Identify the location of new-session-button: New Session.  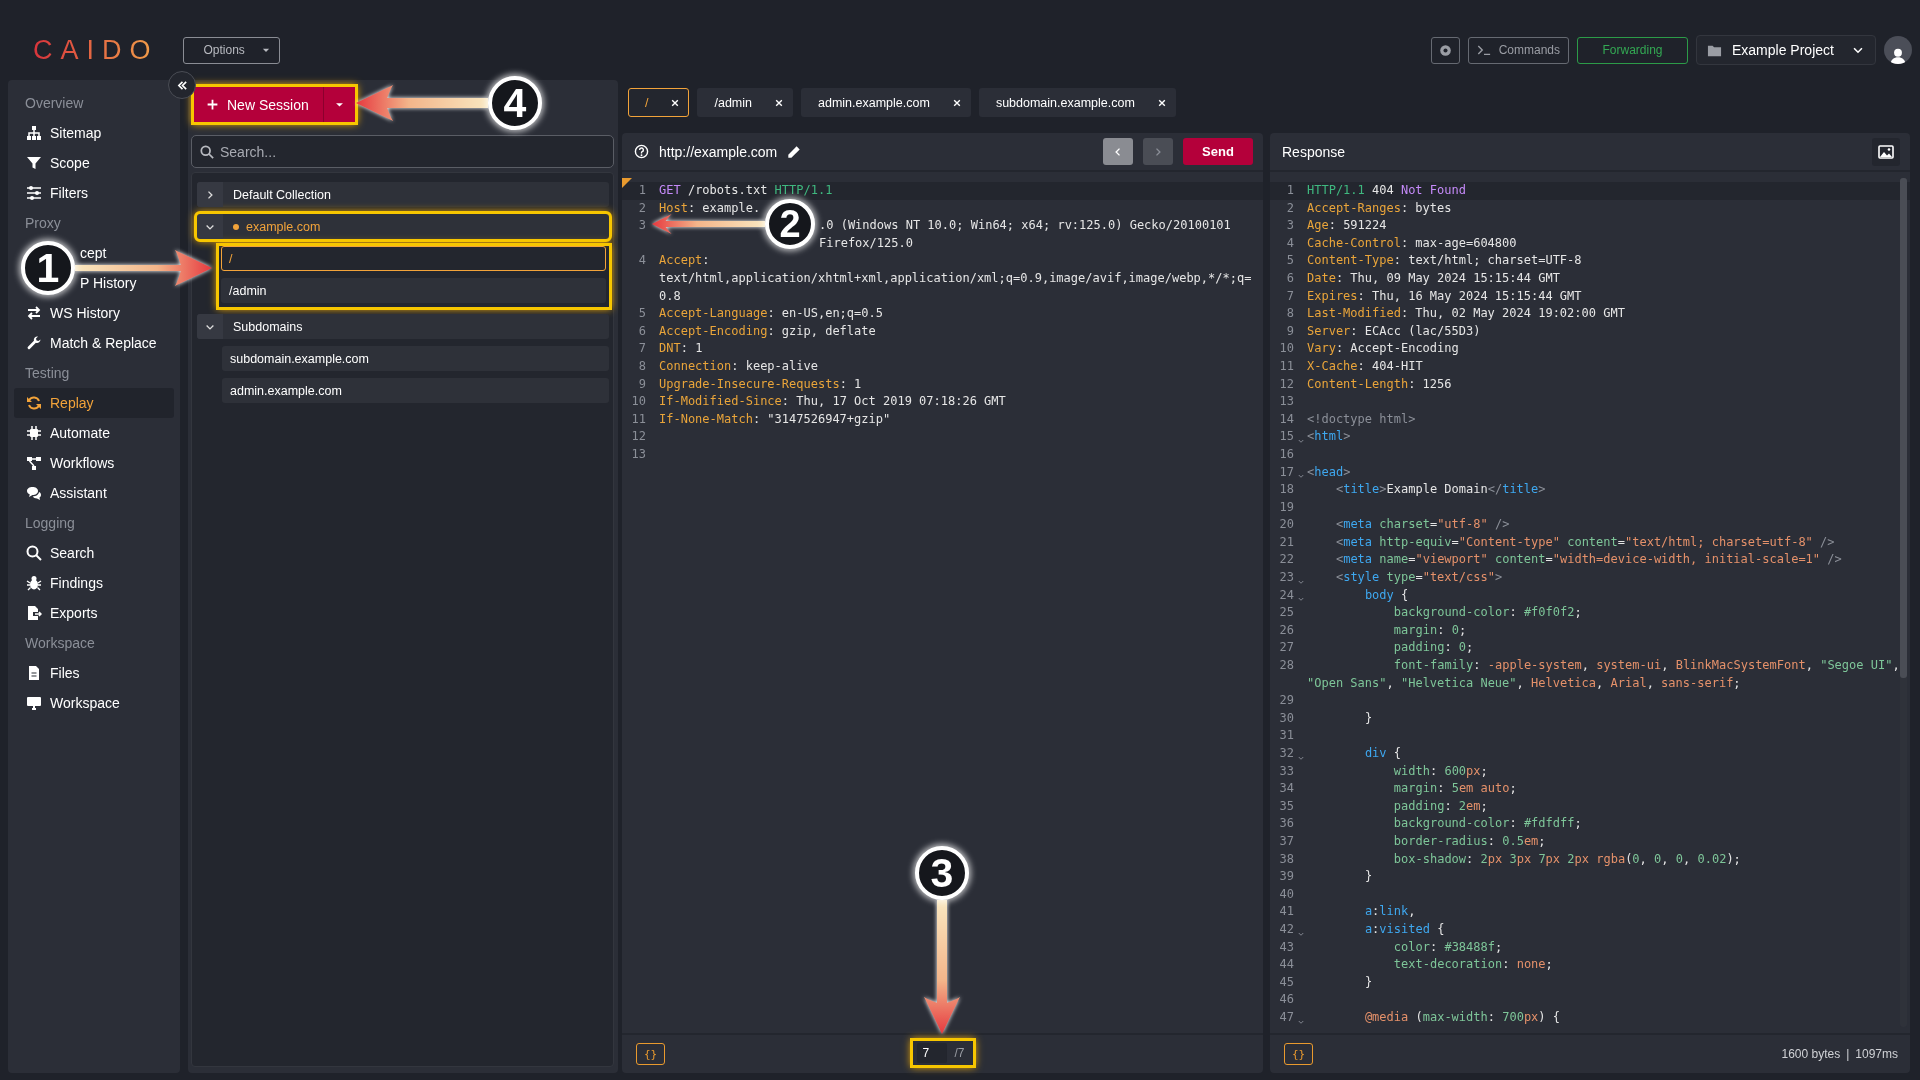
(258, 104).